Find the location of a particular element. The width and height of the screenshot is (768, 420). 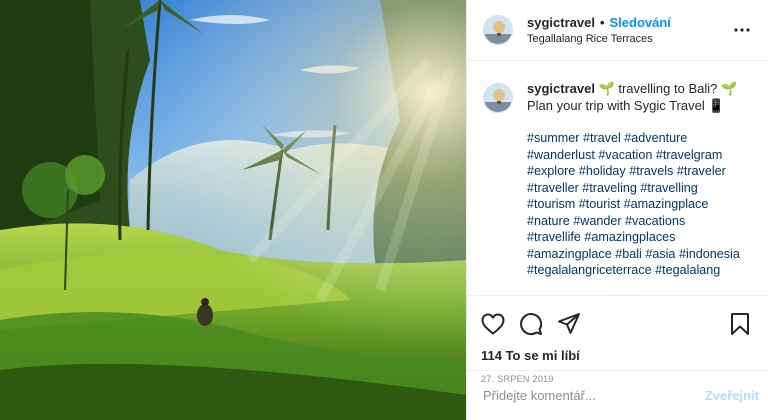

share-icon is located at coordinates (569, 323).